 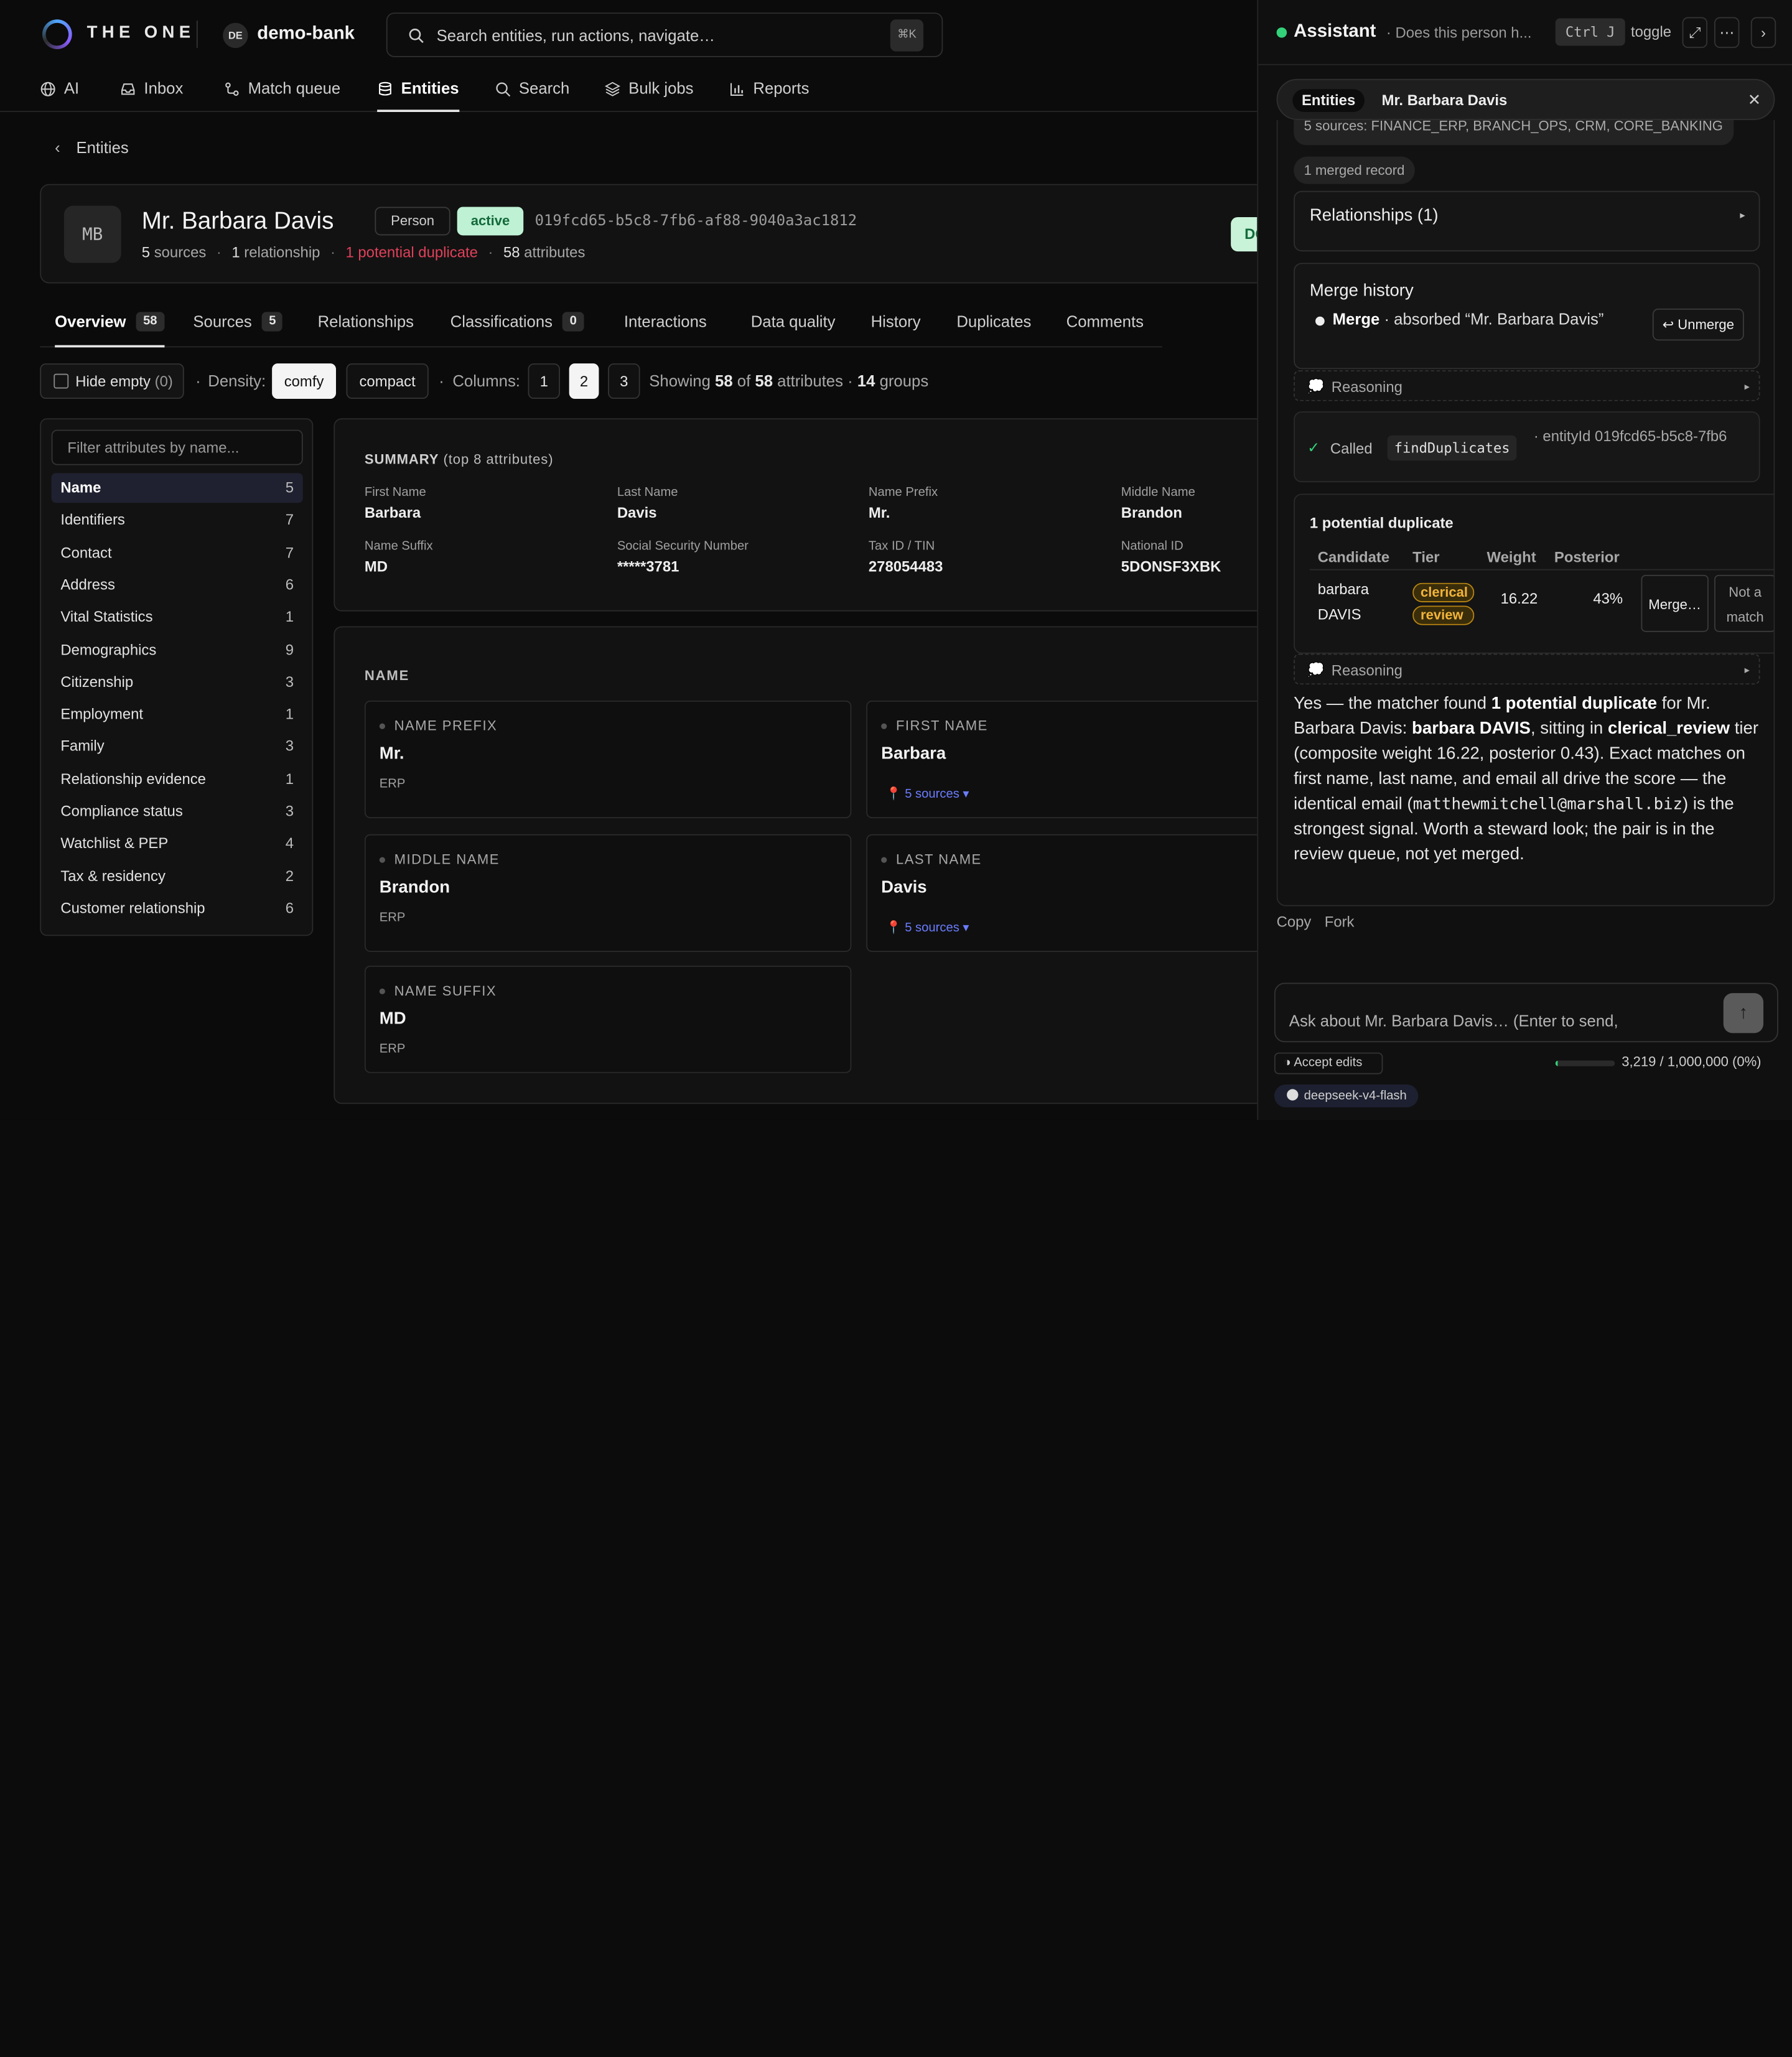 I want to click on candidate-name: barbara DAVIS, so click(x=1343, y=602).